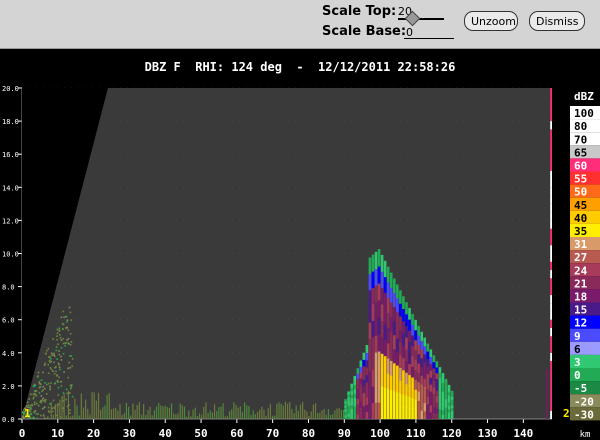 Image resolution: width=600 pixels, height=440 pixels. Describe the element at coordinates (580, 166) in the screenshot. I see `colorbar-label: 60` at that location.